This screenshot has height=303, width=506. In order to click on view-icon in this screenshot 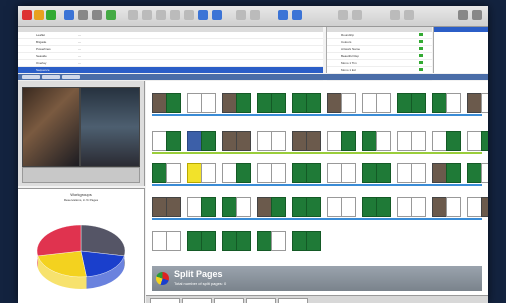, I will do `click(203, 15)`.